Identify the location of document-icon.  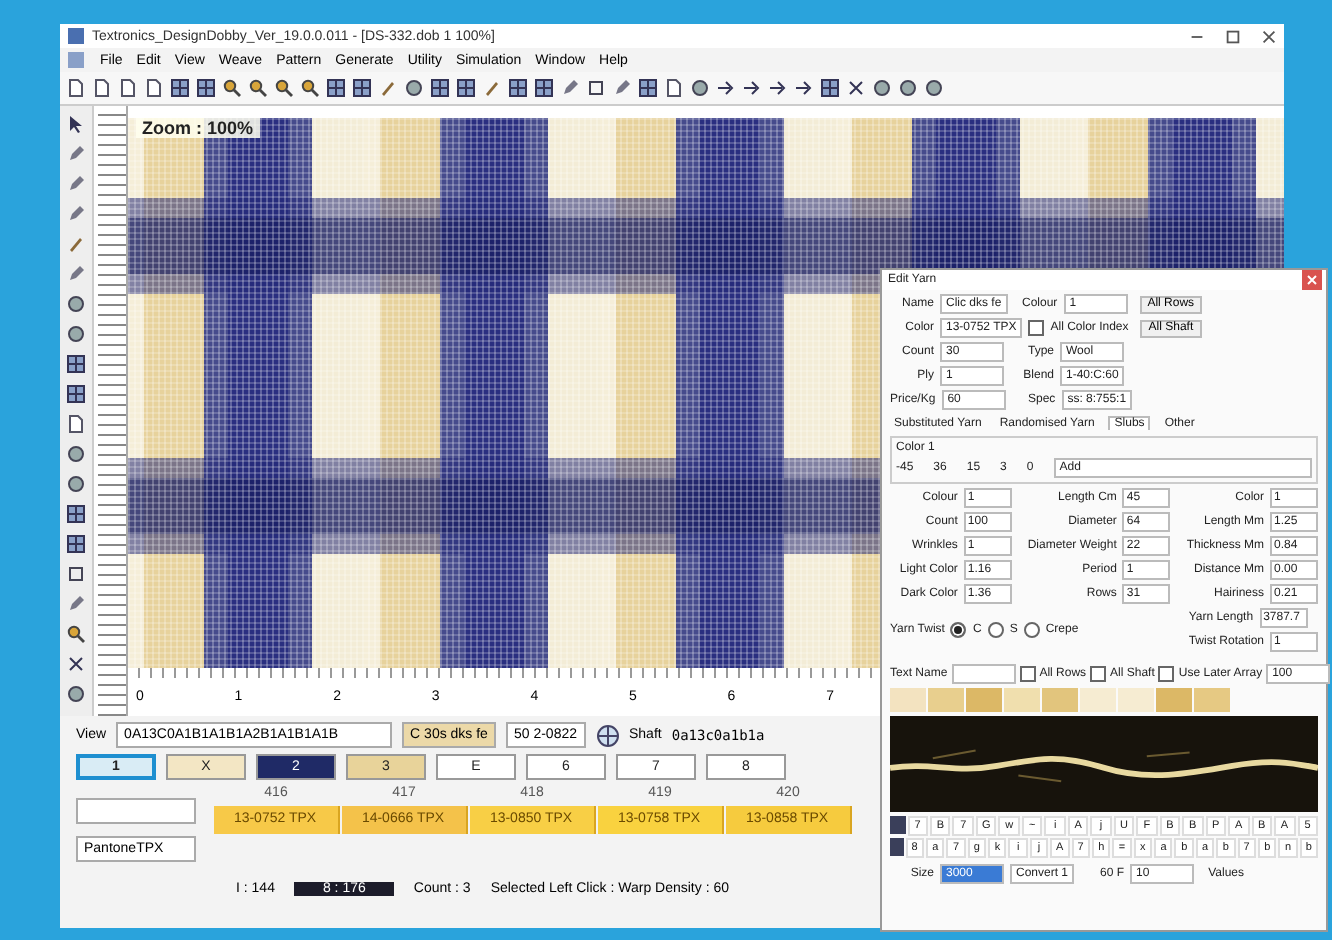
(76, 60).